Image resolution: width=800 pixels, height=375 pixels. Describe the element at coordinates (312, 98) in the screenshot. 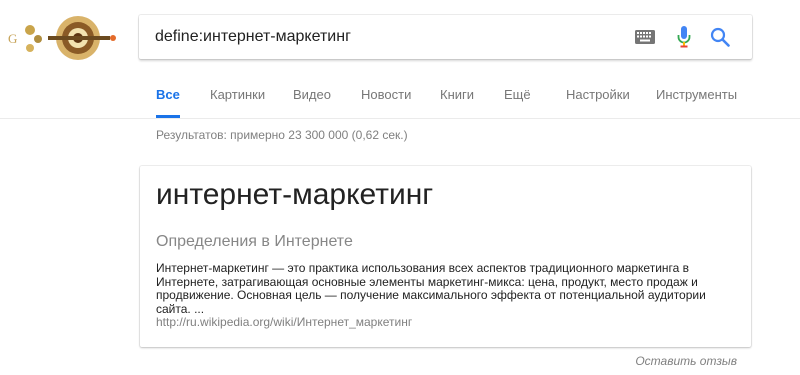

I see `tab-videos: Видео` at that location.